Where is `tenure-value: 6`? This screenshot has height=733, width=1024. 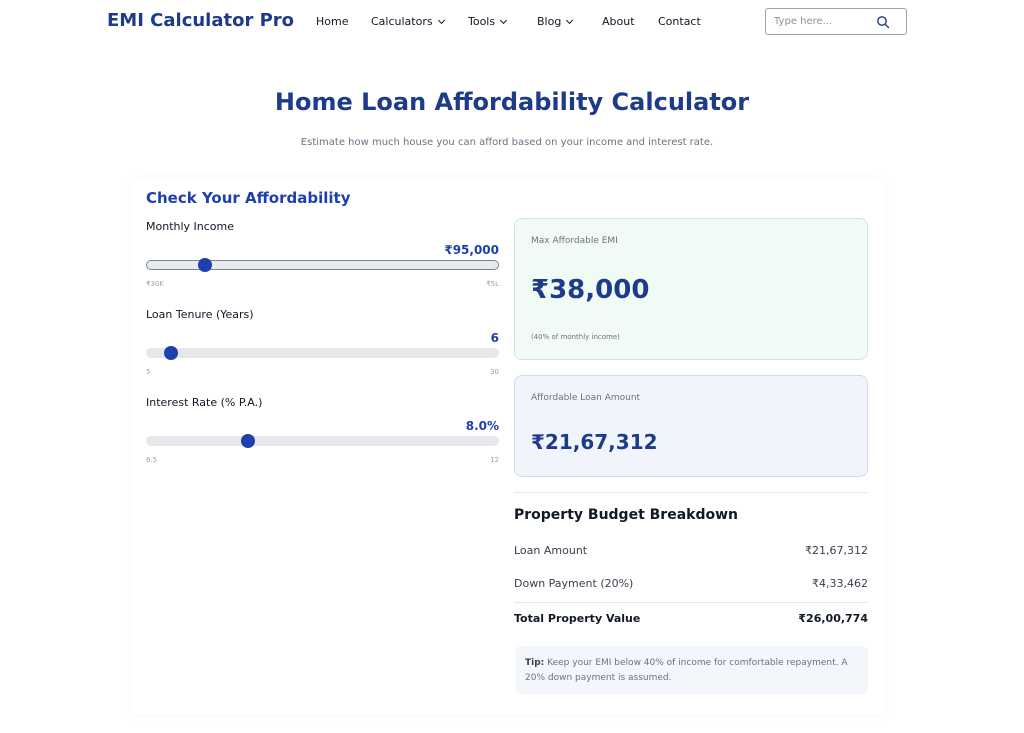
tenure-value: 6 is located at coordinates (494, 338).